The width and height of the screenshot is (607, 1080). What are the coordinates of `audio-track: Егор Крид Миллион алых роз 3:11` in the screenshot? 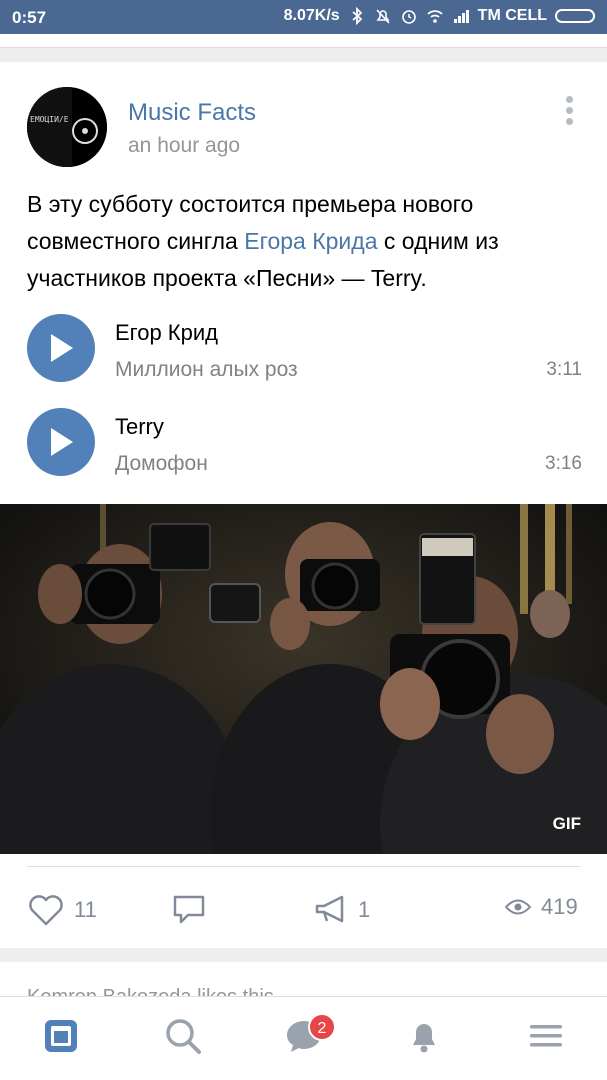 It's located at (304, 349).